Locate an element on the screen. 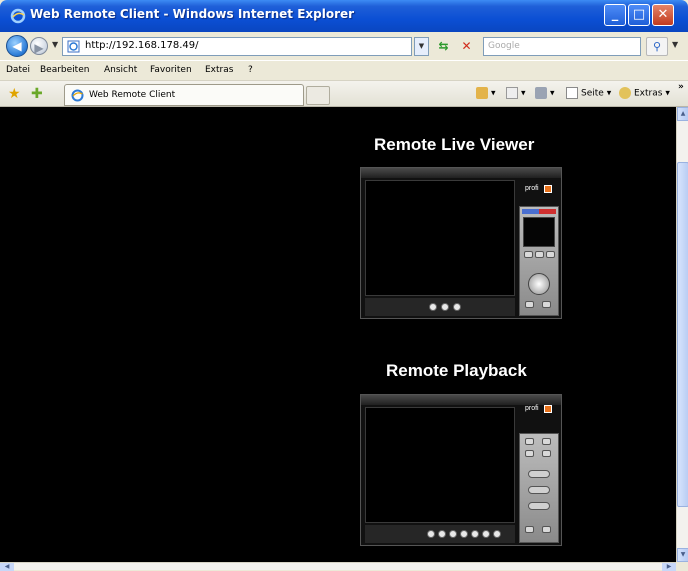 The height and width of the screenshot is (571, 688). page-doc-icon is located at coordinates (572, 93).